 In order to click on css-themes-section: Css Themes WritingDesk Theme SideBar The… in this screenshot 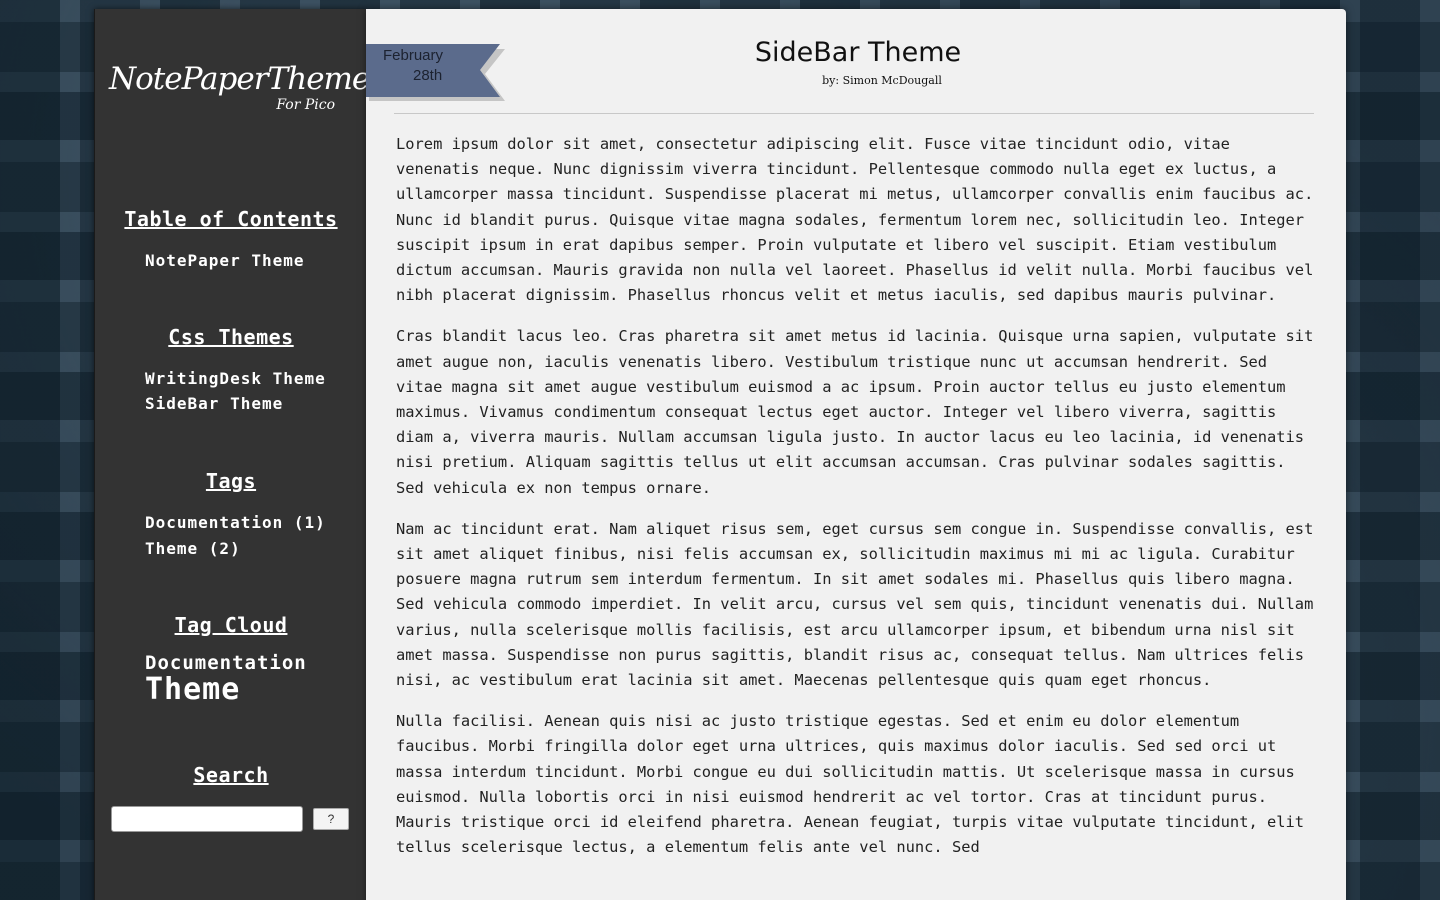, I will do `click(231, 370)`.